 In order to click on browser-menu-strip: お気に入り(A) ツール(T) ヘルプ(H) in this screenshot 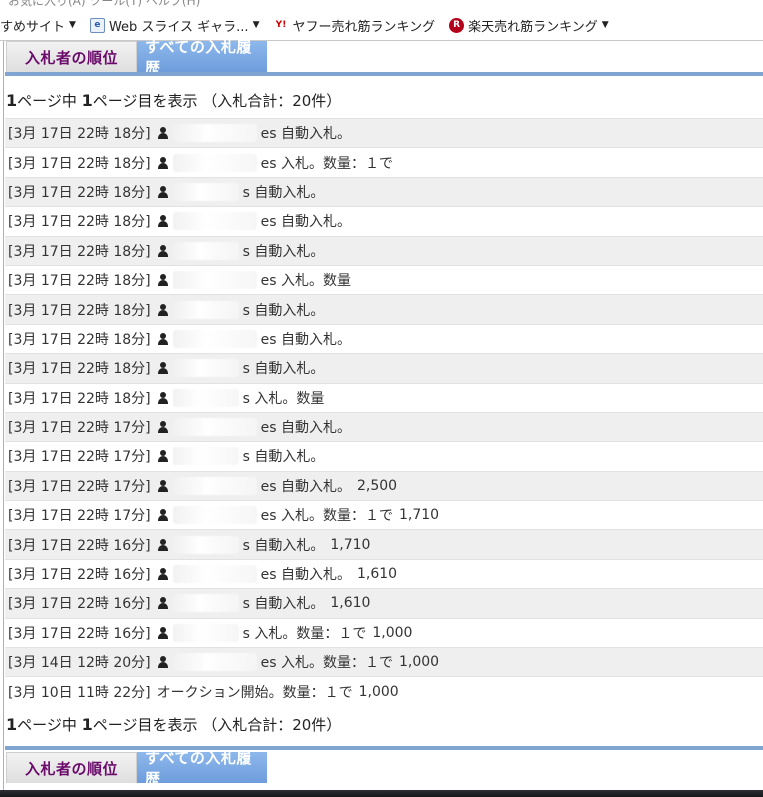, I will do `click(104, 4)`.